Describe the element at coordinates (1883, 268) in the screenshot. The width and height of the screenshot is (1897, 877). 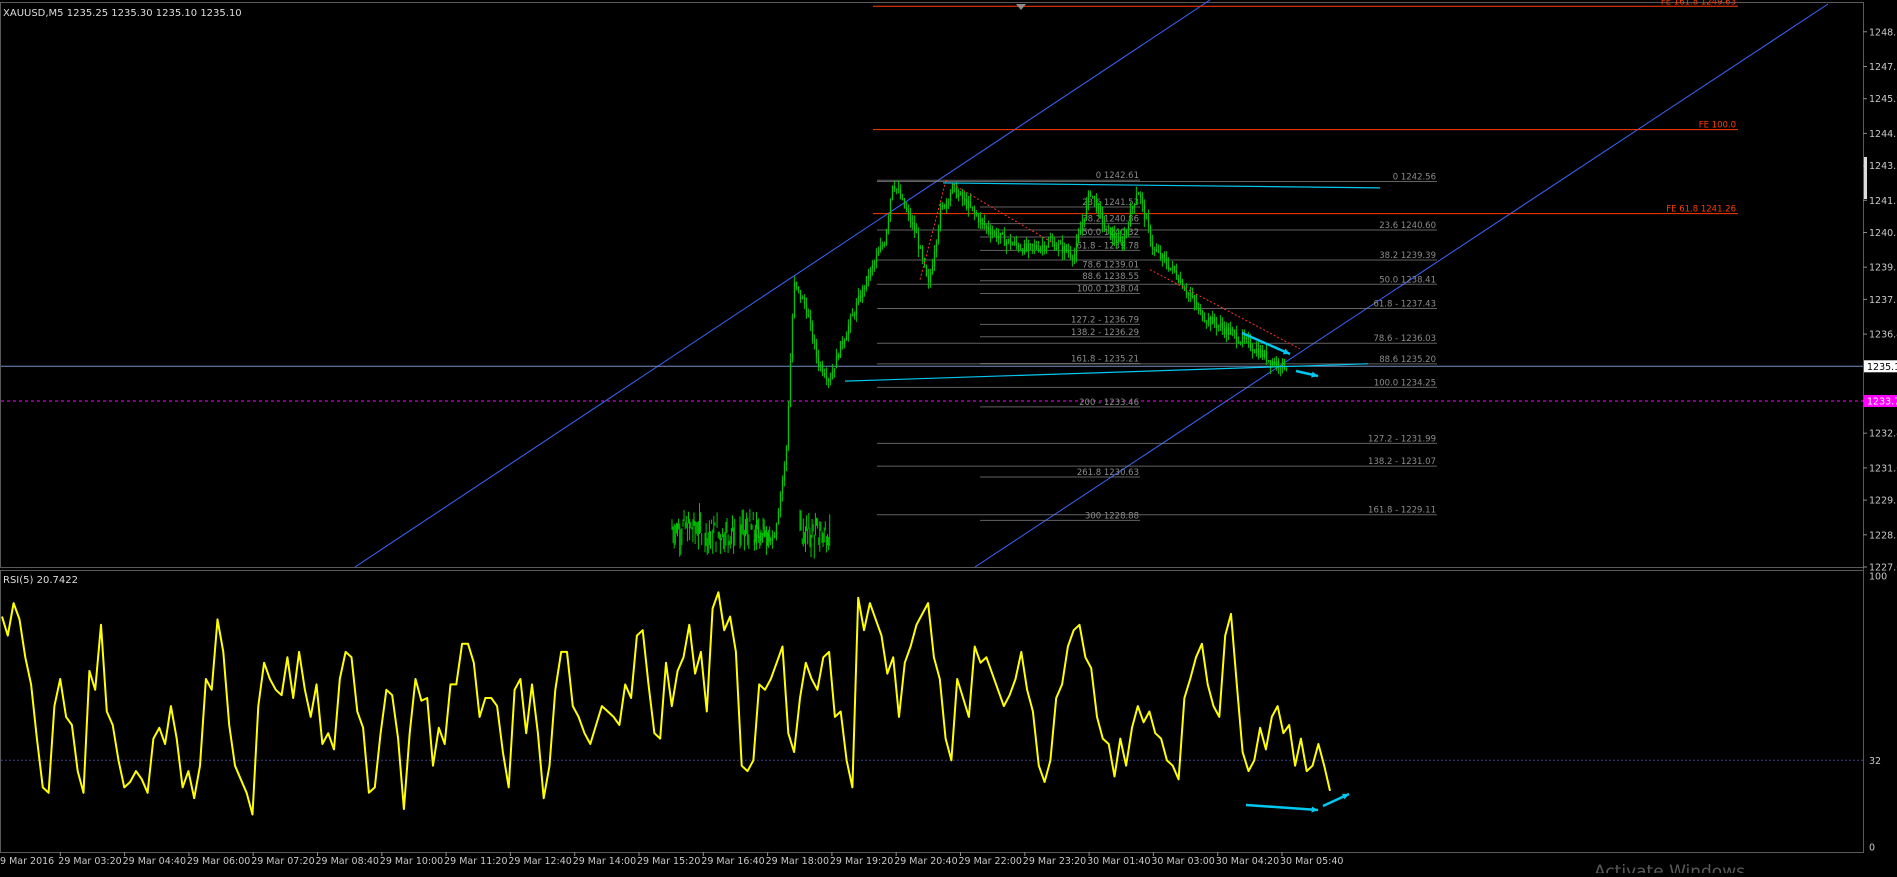
I see `price-tick-label: 1239.1` at that location.